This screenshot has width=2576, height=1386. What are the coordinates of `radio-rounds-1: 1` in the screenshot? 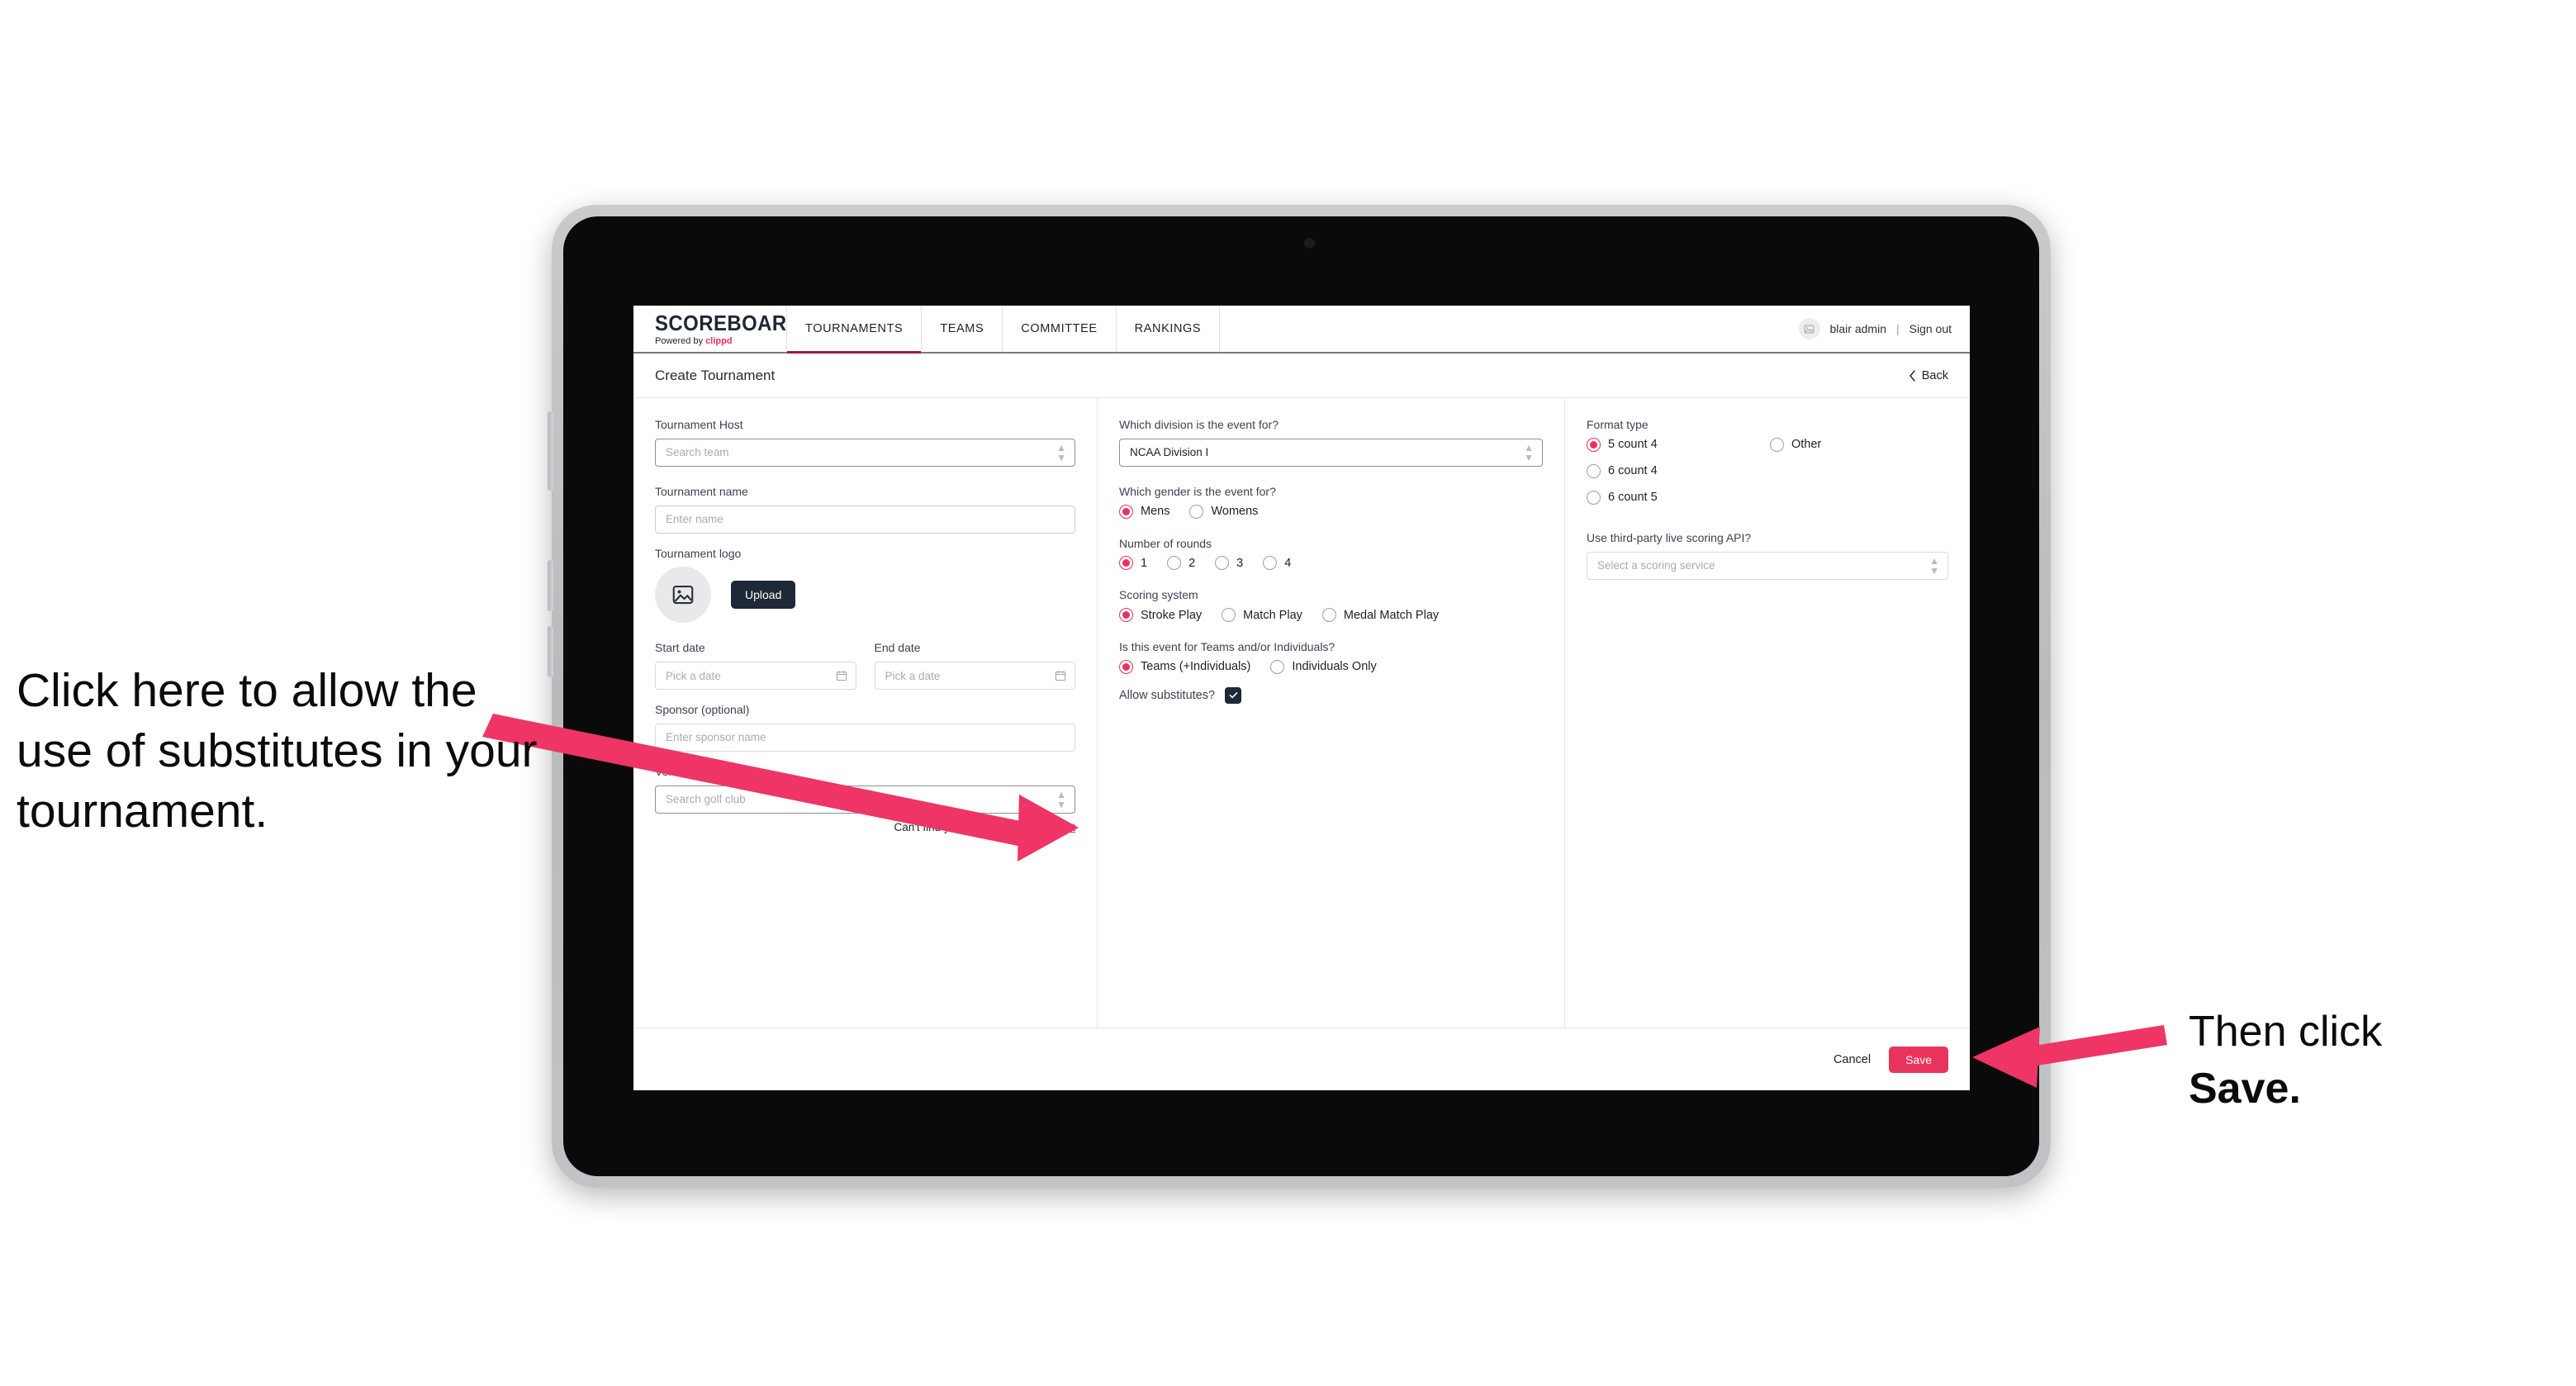 It's located at (1133, 563).